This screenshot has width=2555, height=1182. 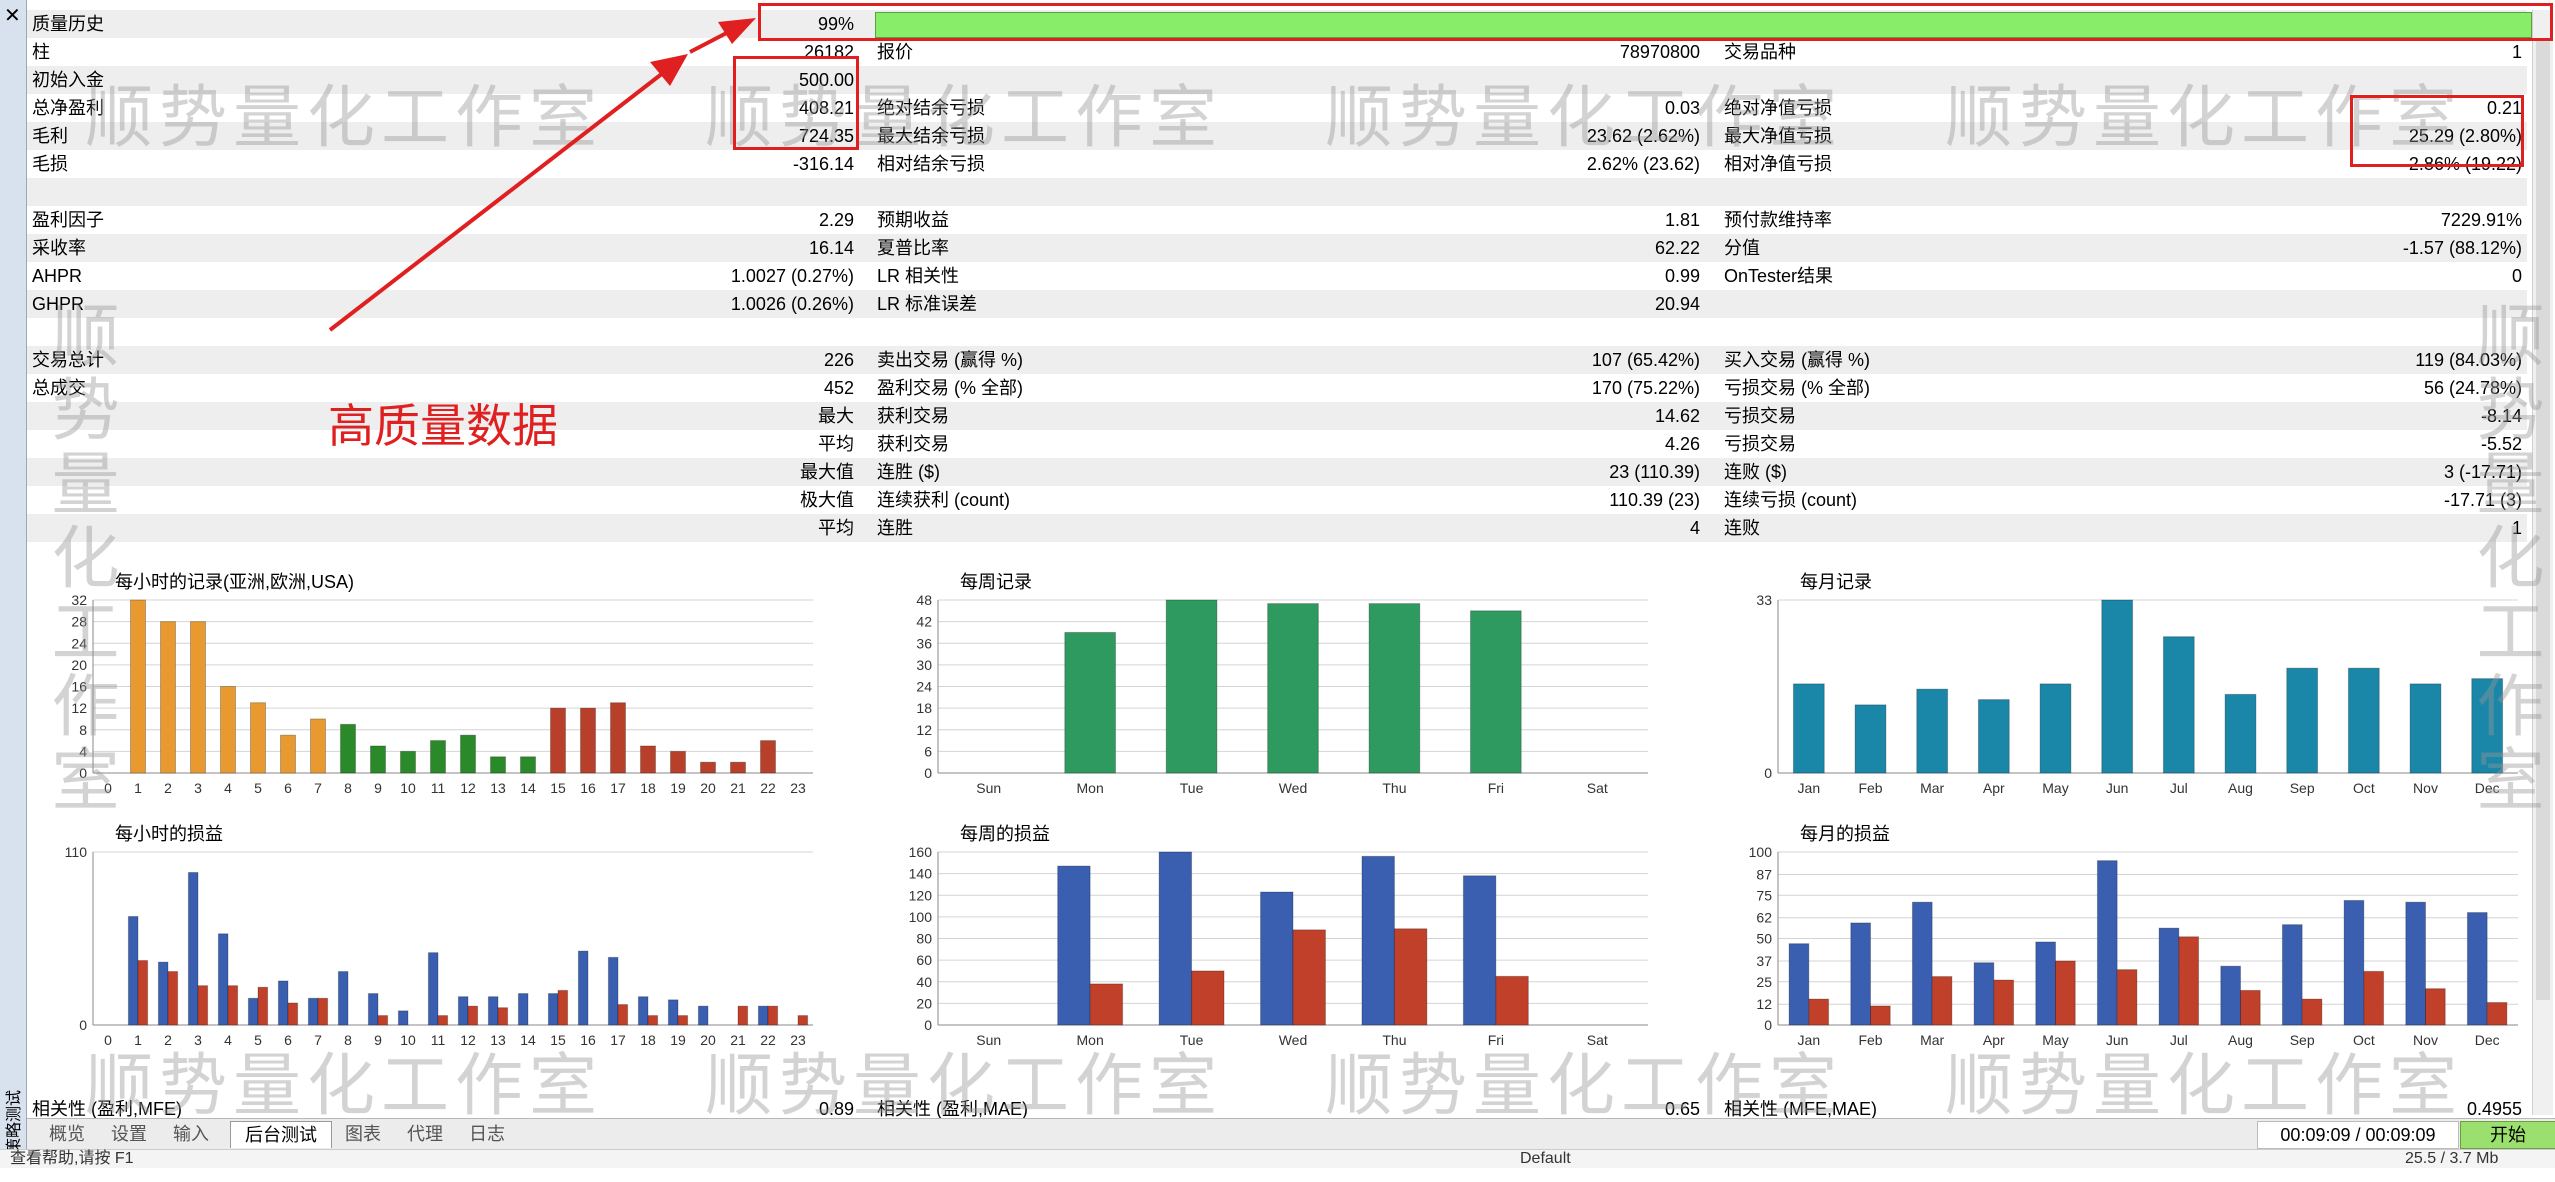 I want to click on close-icon: ✕, so click(x=12, y=16).